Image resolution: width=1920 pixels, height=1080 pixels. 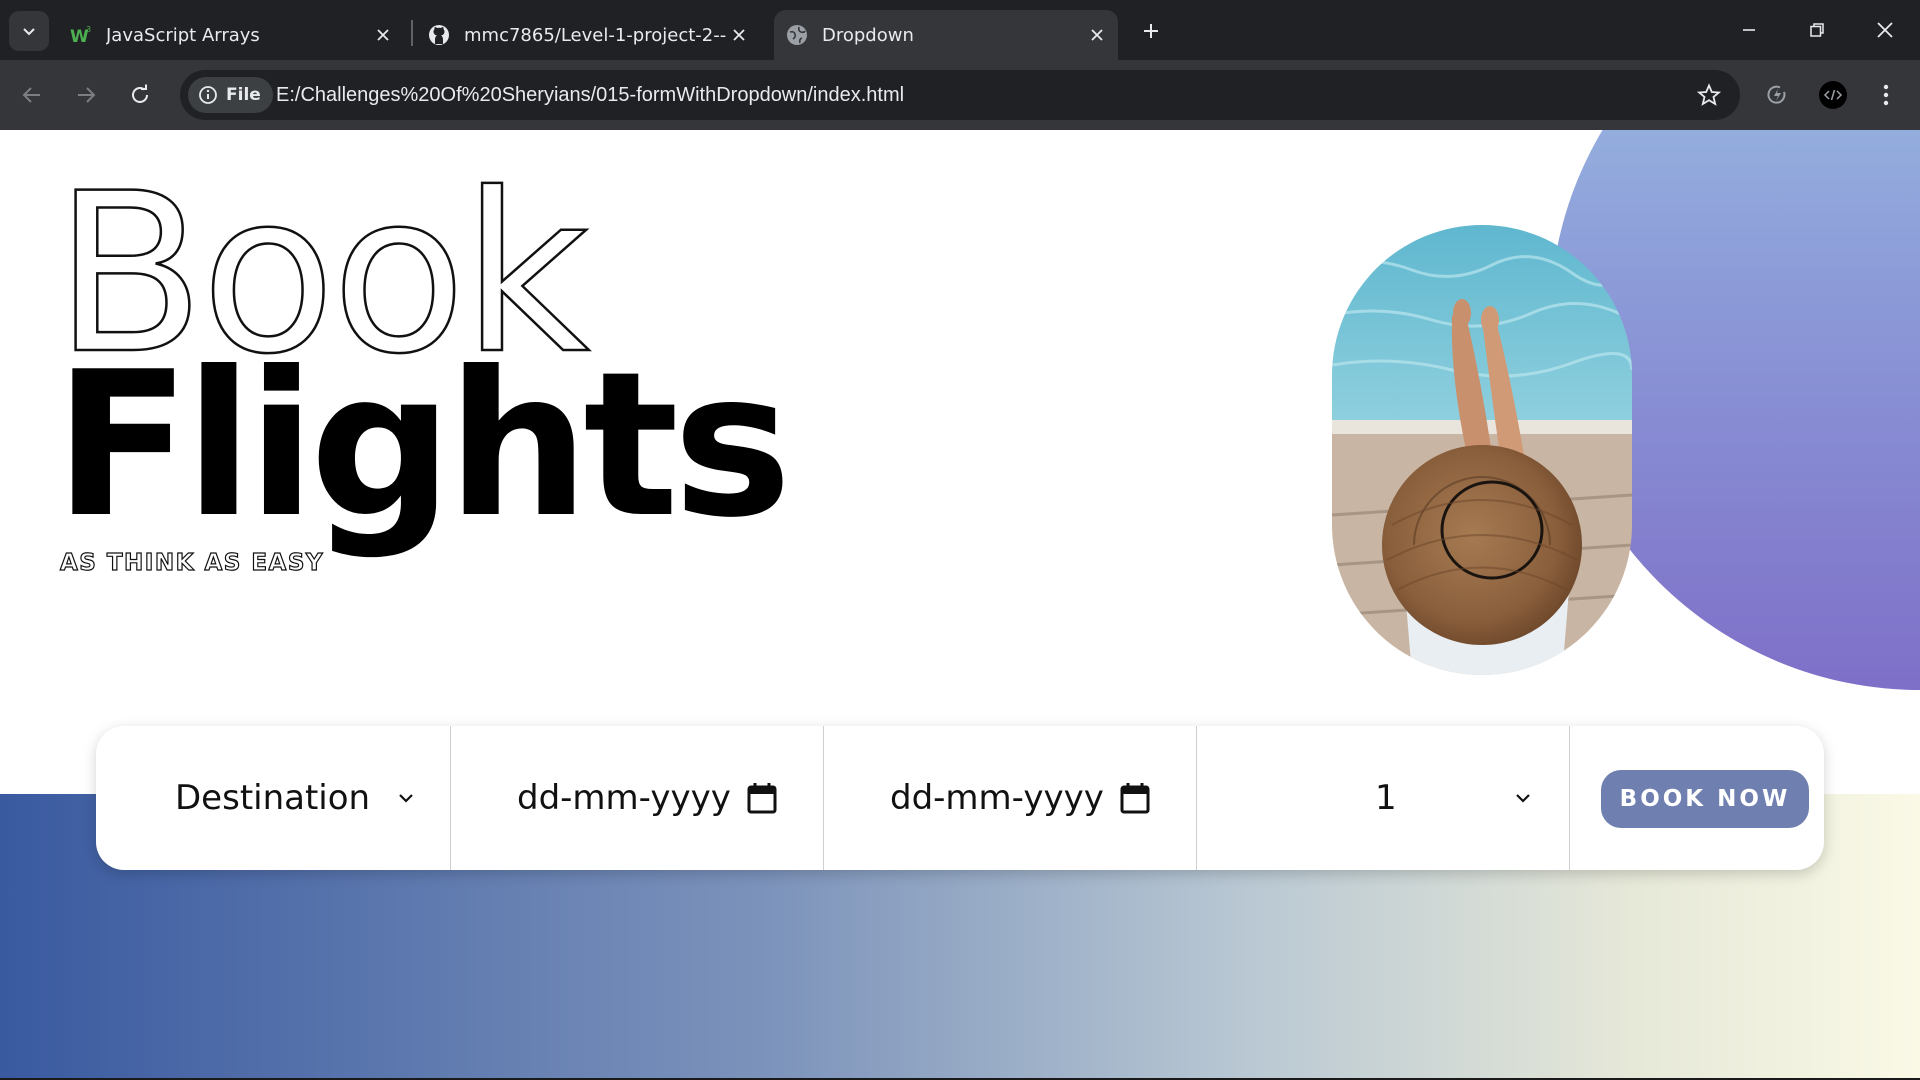 What do you see at coordinates (243, 95) in the screenshot?
I see `site-info-label: File` at bounding box center [243, 95].